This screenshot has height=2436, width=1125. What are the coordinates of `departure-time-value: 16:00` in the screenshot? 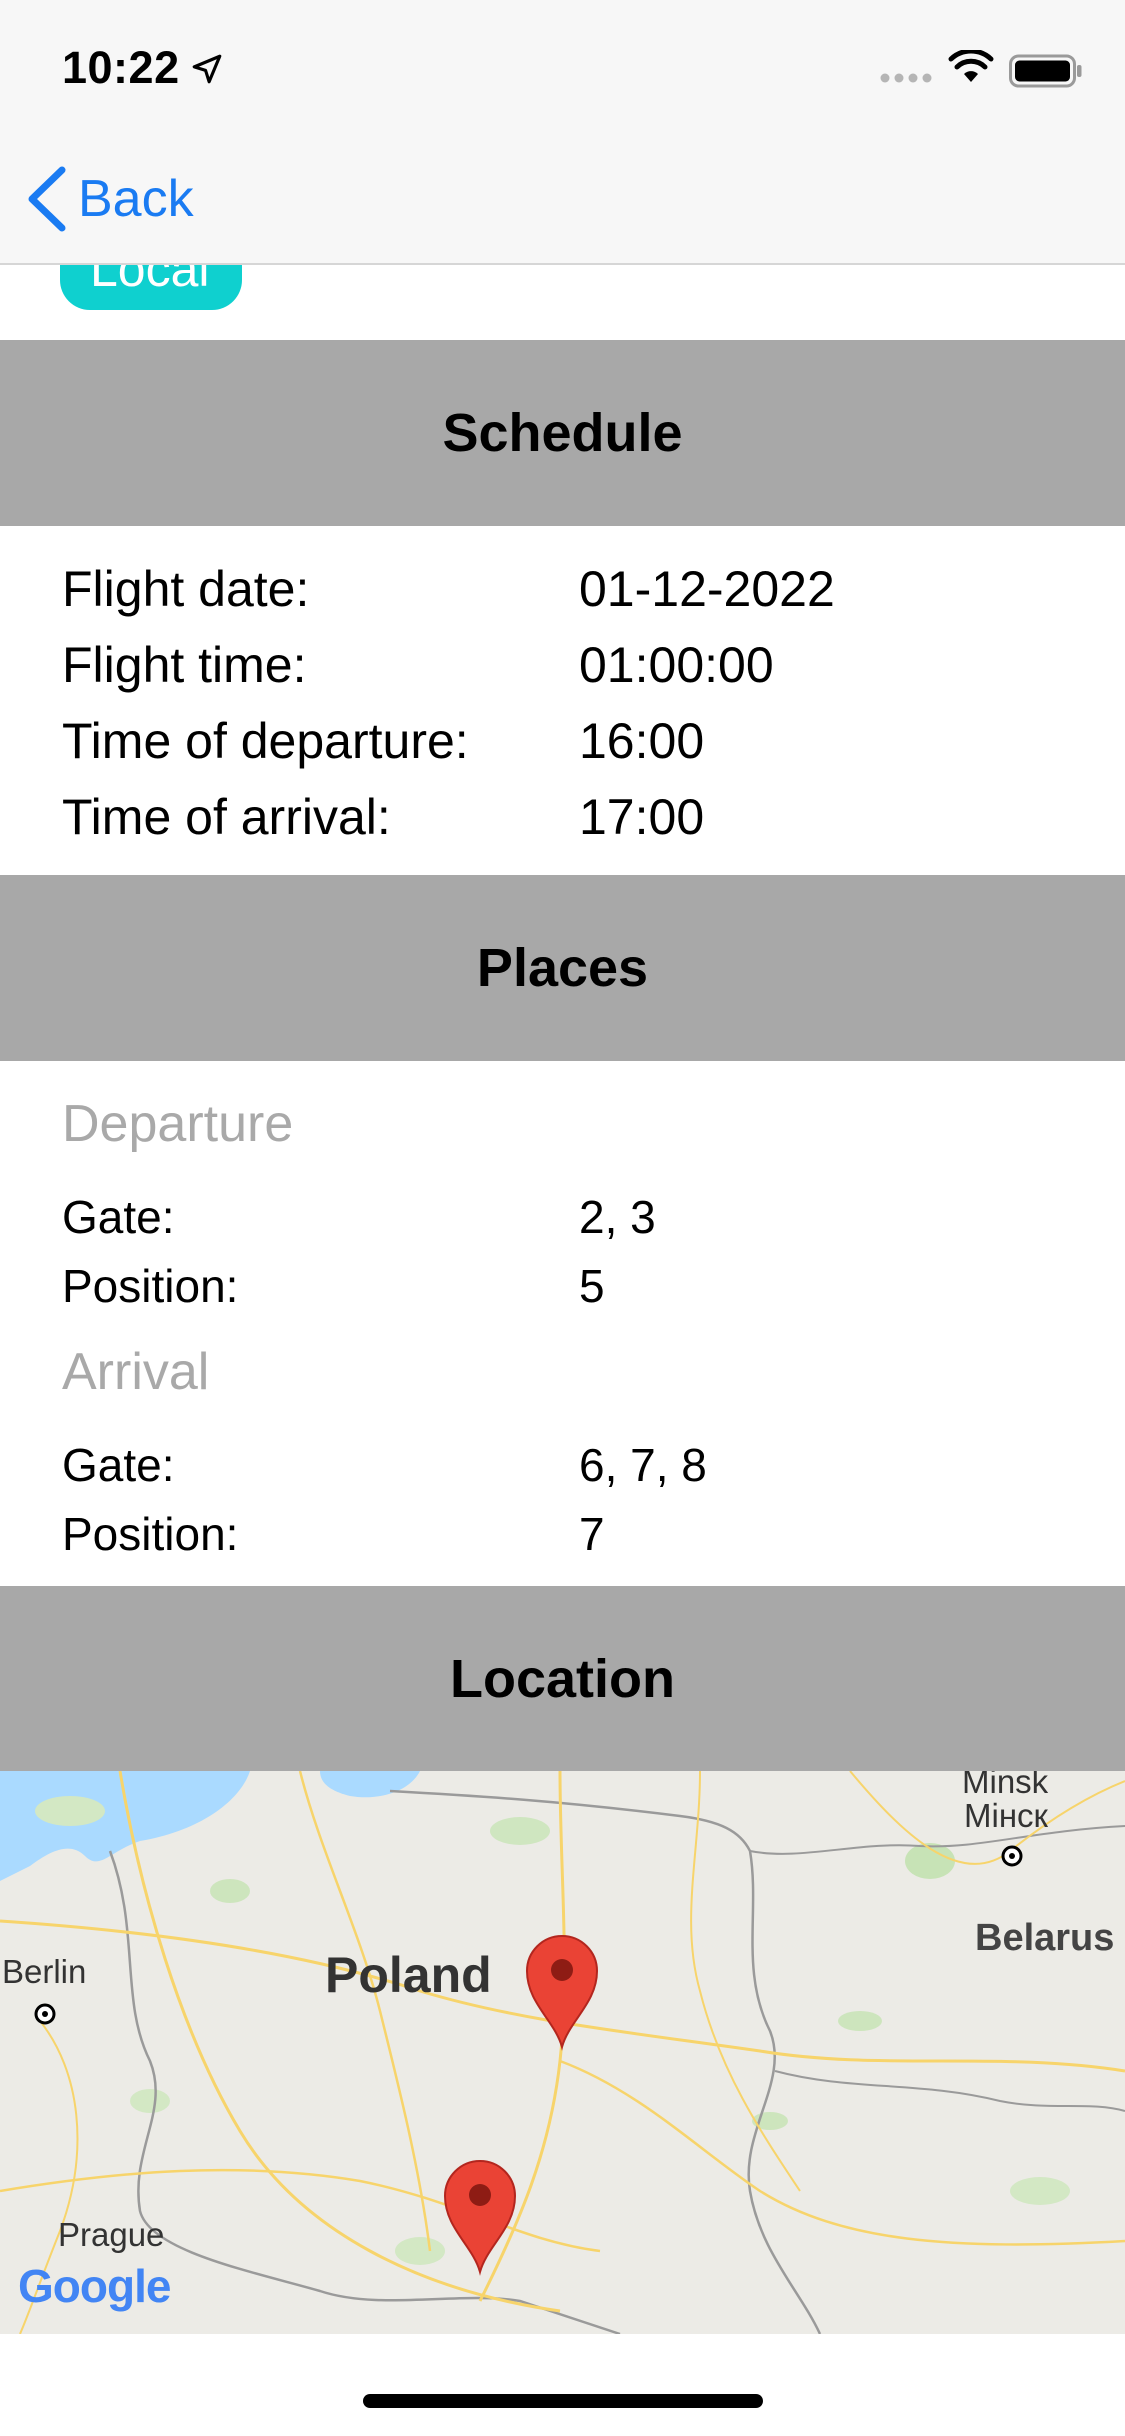 It's located at (642, 741).